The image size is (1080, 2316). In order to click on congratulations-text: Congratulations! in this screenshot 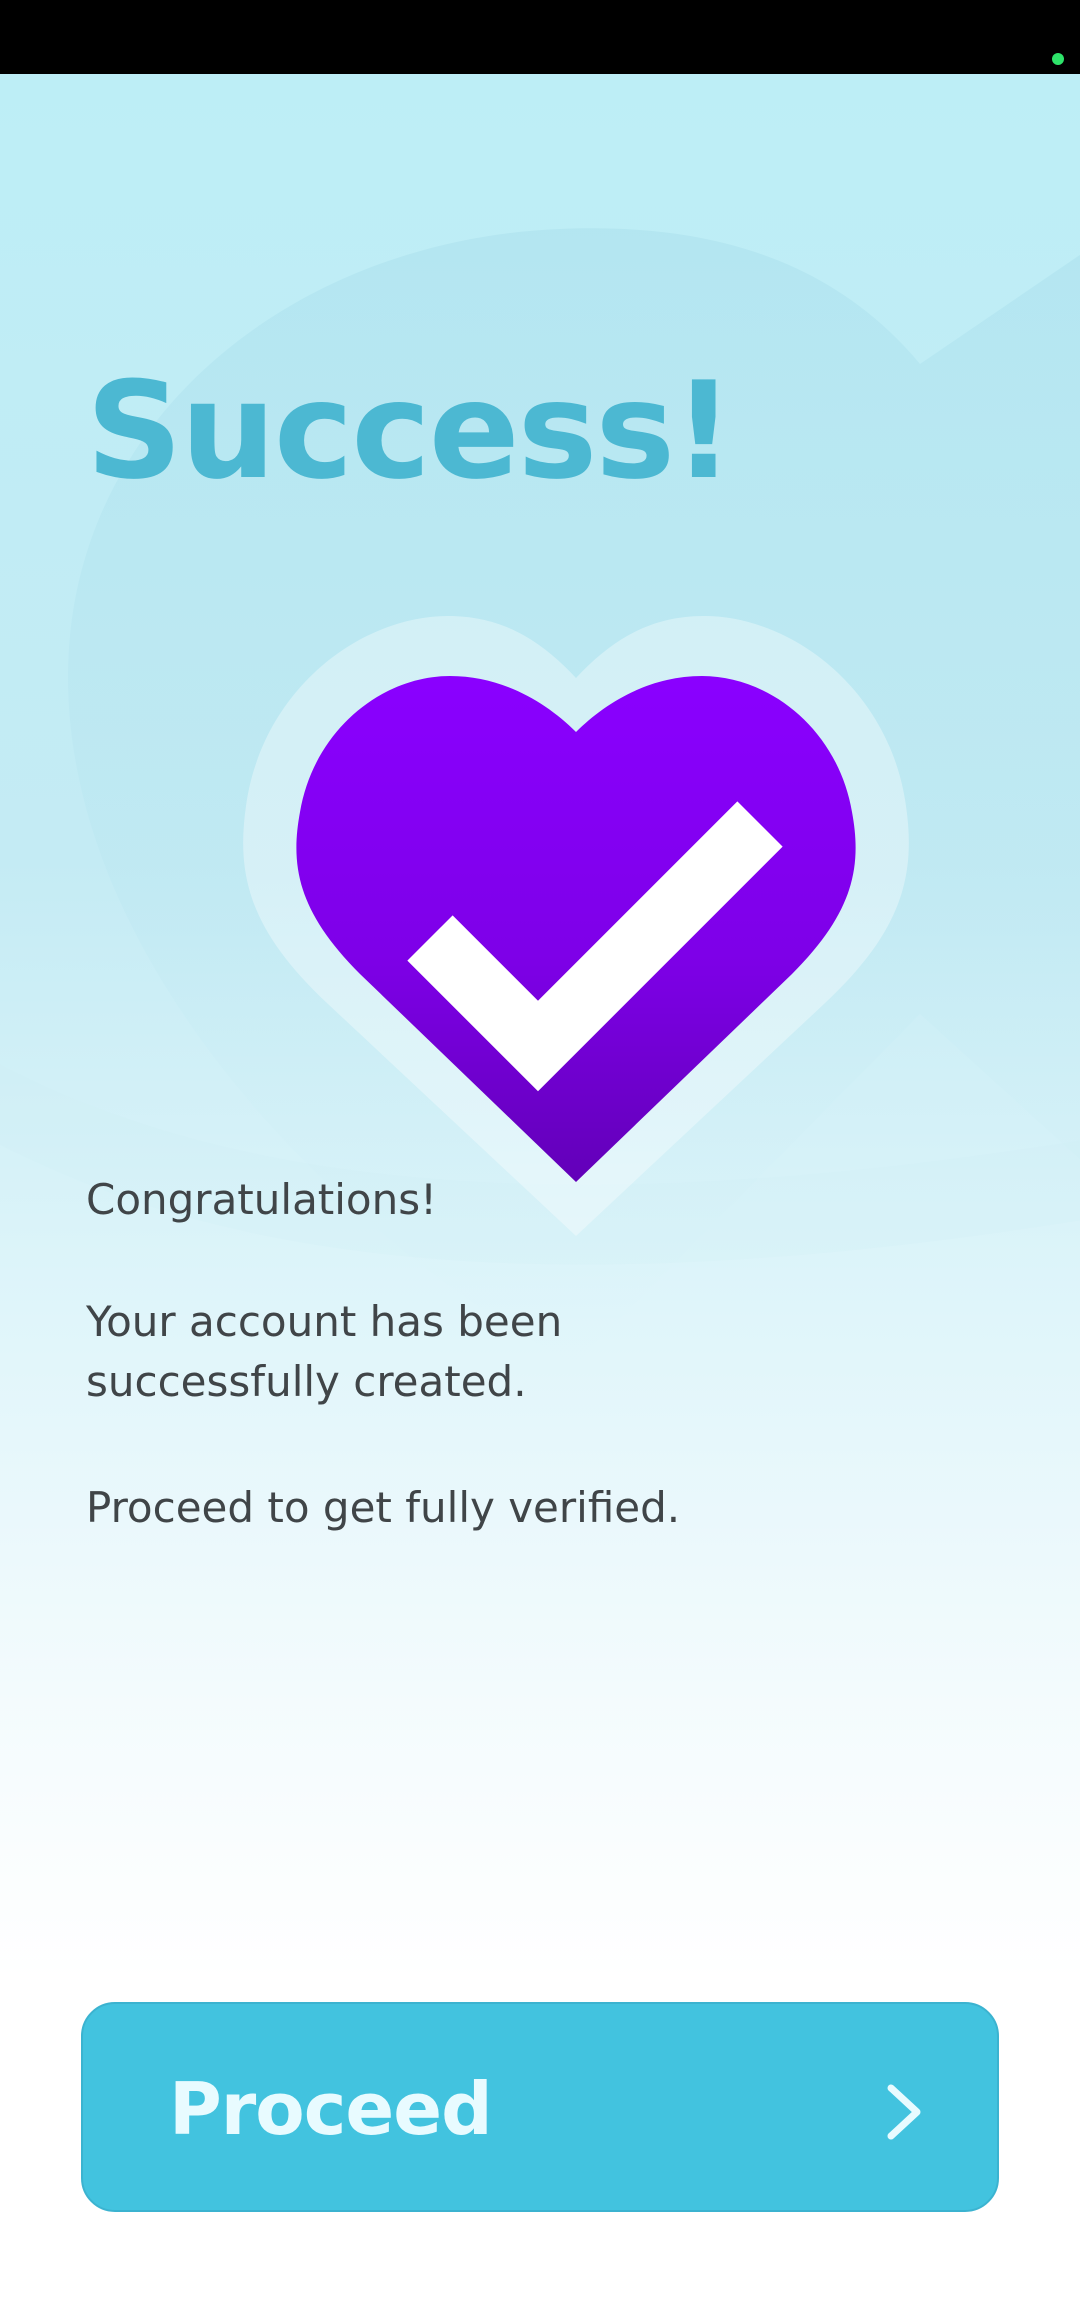, I will do `click(261, 1199)`.